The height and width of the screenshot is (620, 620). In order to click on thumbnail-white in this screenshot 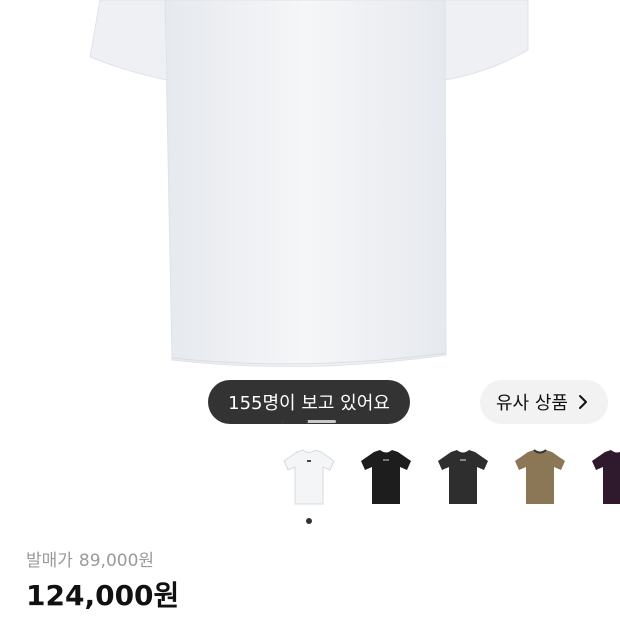, I will do `click(309, 477)`.